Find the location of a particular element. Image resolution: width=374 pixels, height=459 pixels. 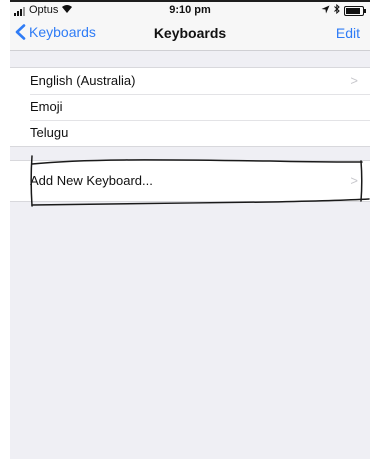

bluetooth-icon is located at coordinates (337, 10).